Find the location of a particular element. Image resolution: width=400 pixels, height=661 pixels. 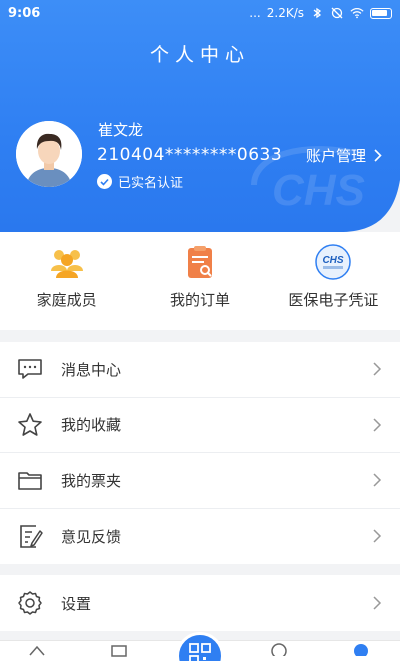

quick-label: 医保电子凭证 is located at coordinates (333, 300).